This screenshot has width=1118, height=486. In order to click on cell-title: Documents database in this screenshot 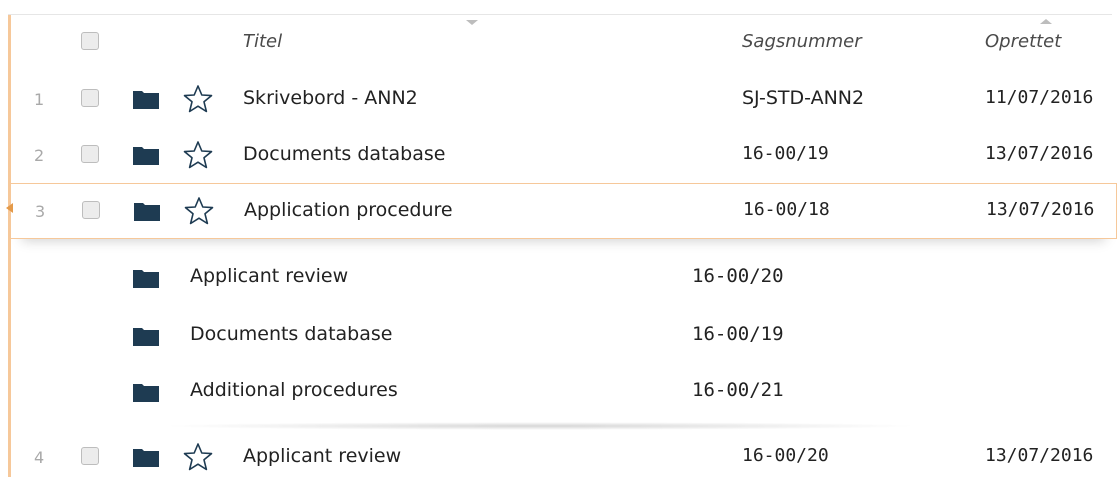, I will do `click(344, 154)`.